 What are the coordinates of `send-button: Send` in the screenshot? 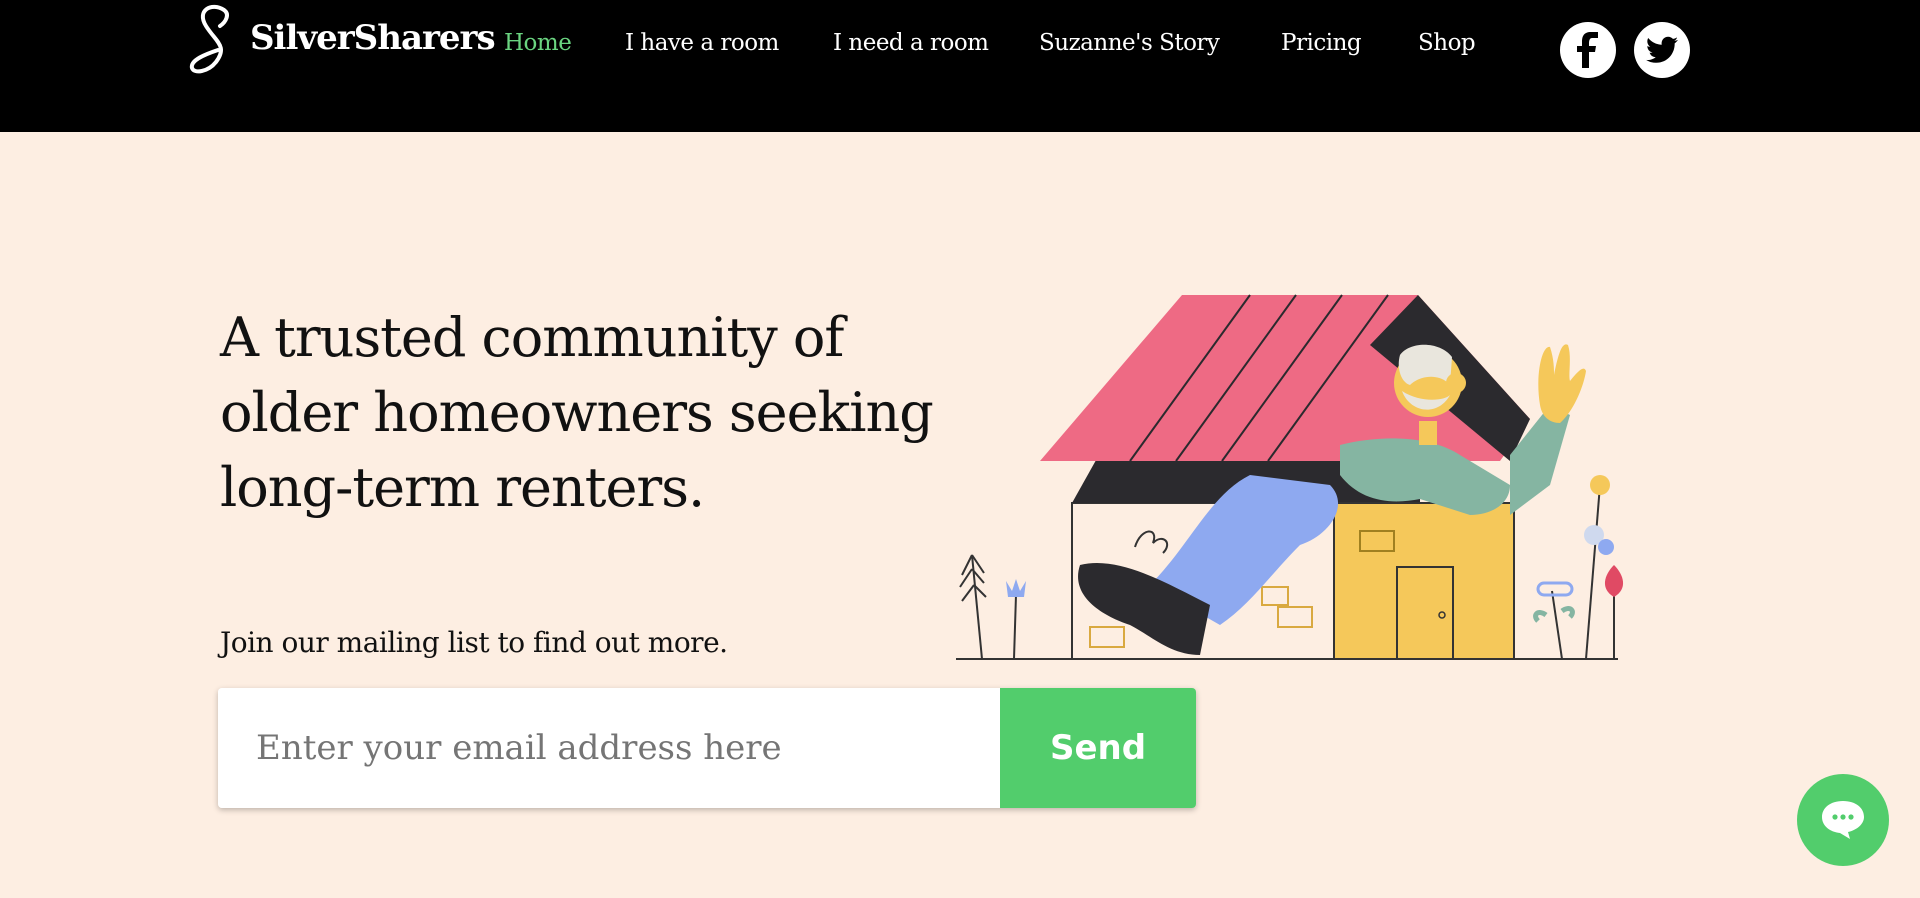 It's located at (1098, 748).